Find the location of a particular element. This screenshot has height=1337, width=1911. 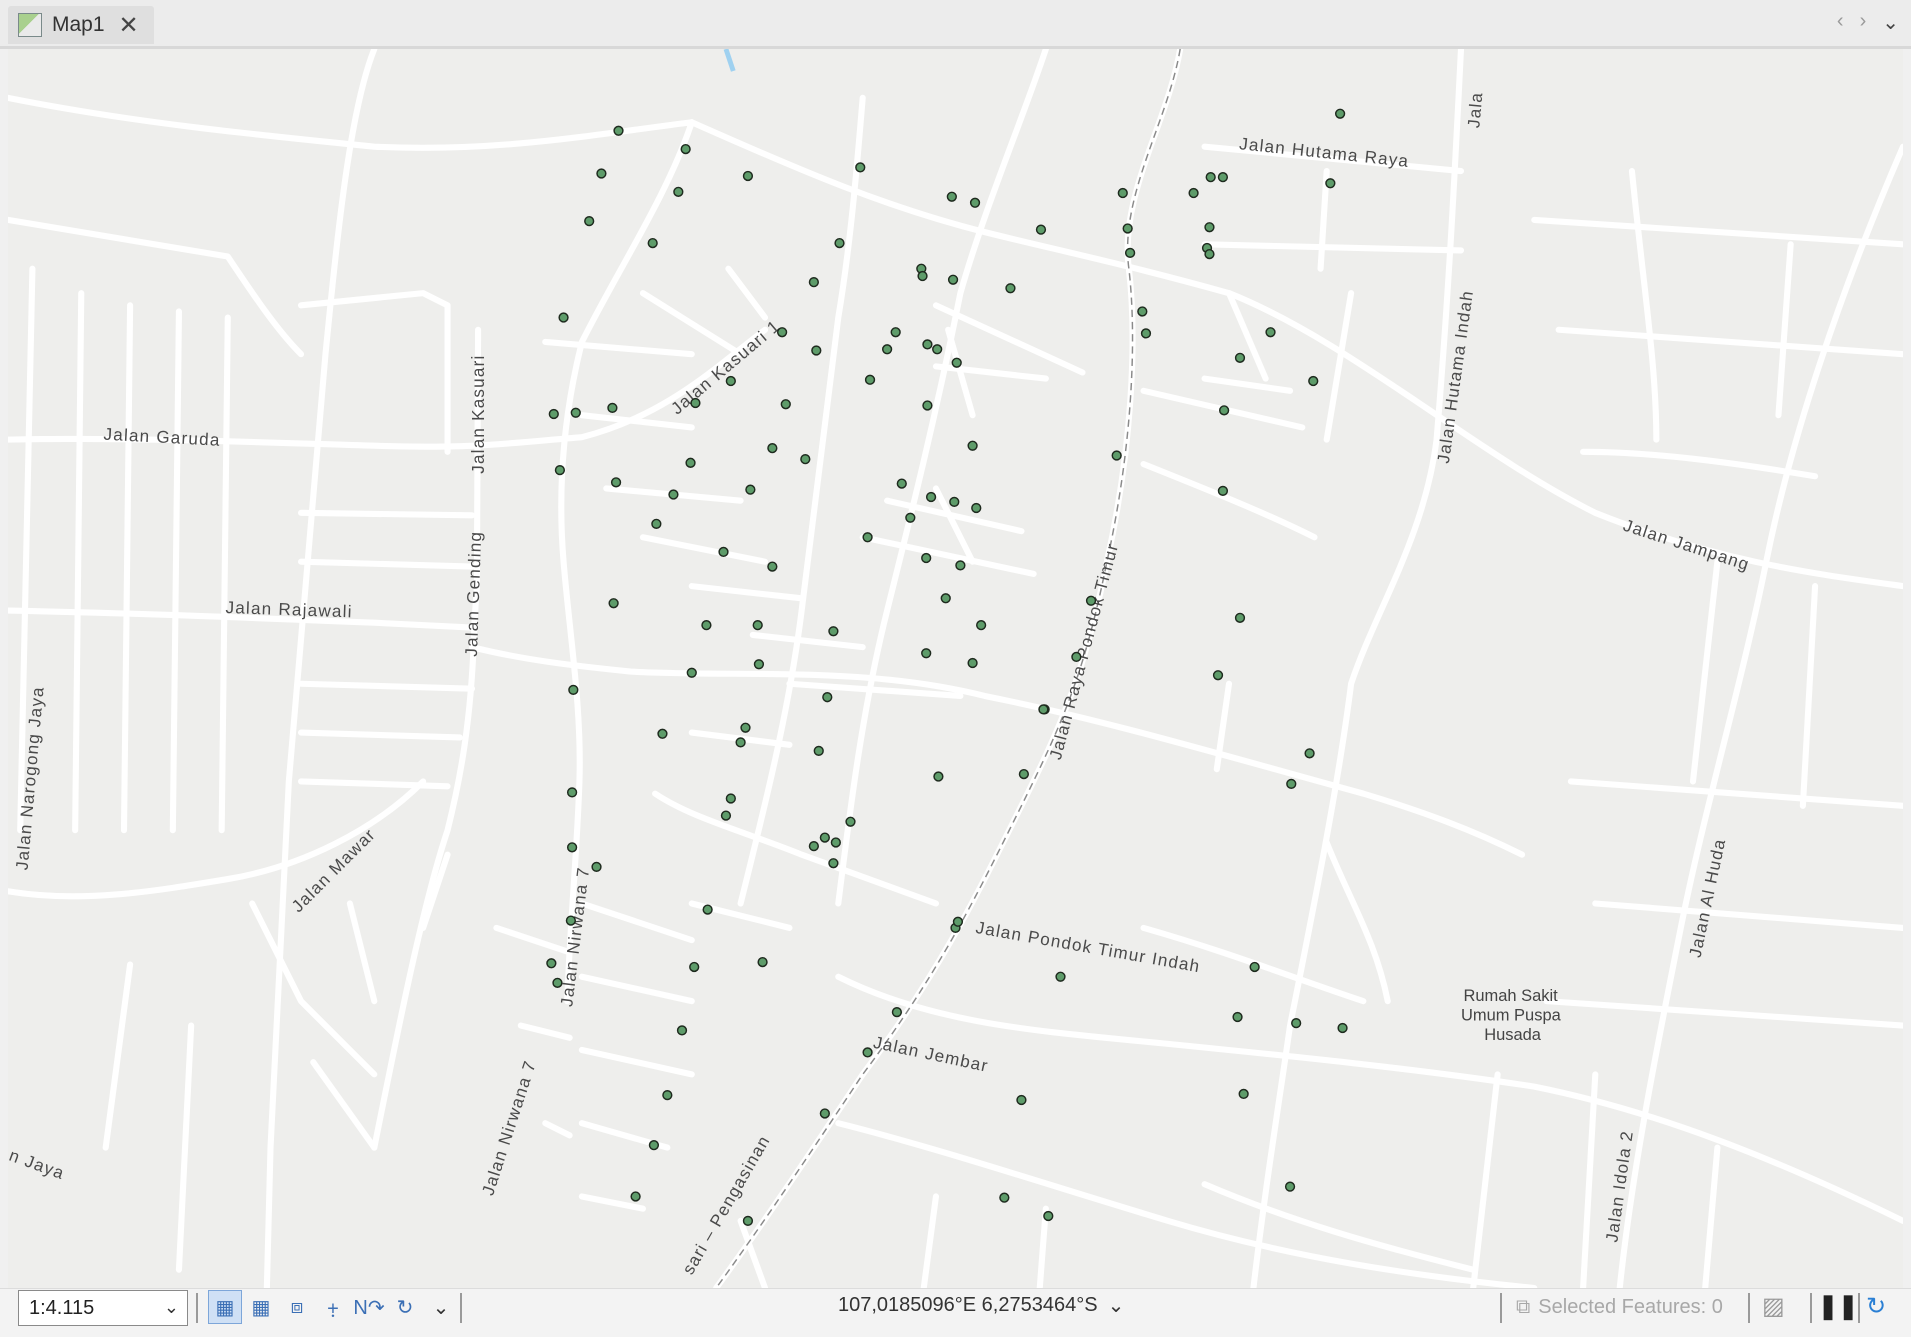

chevron-left-icon: ‹ is located at coordinates (1840, 22).